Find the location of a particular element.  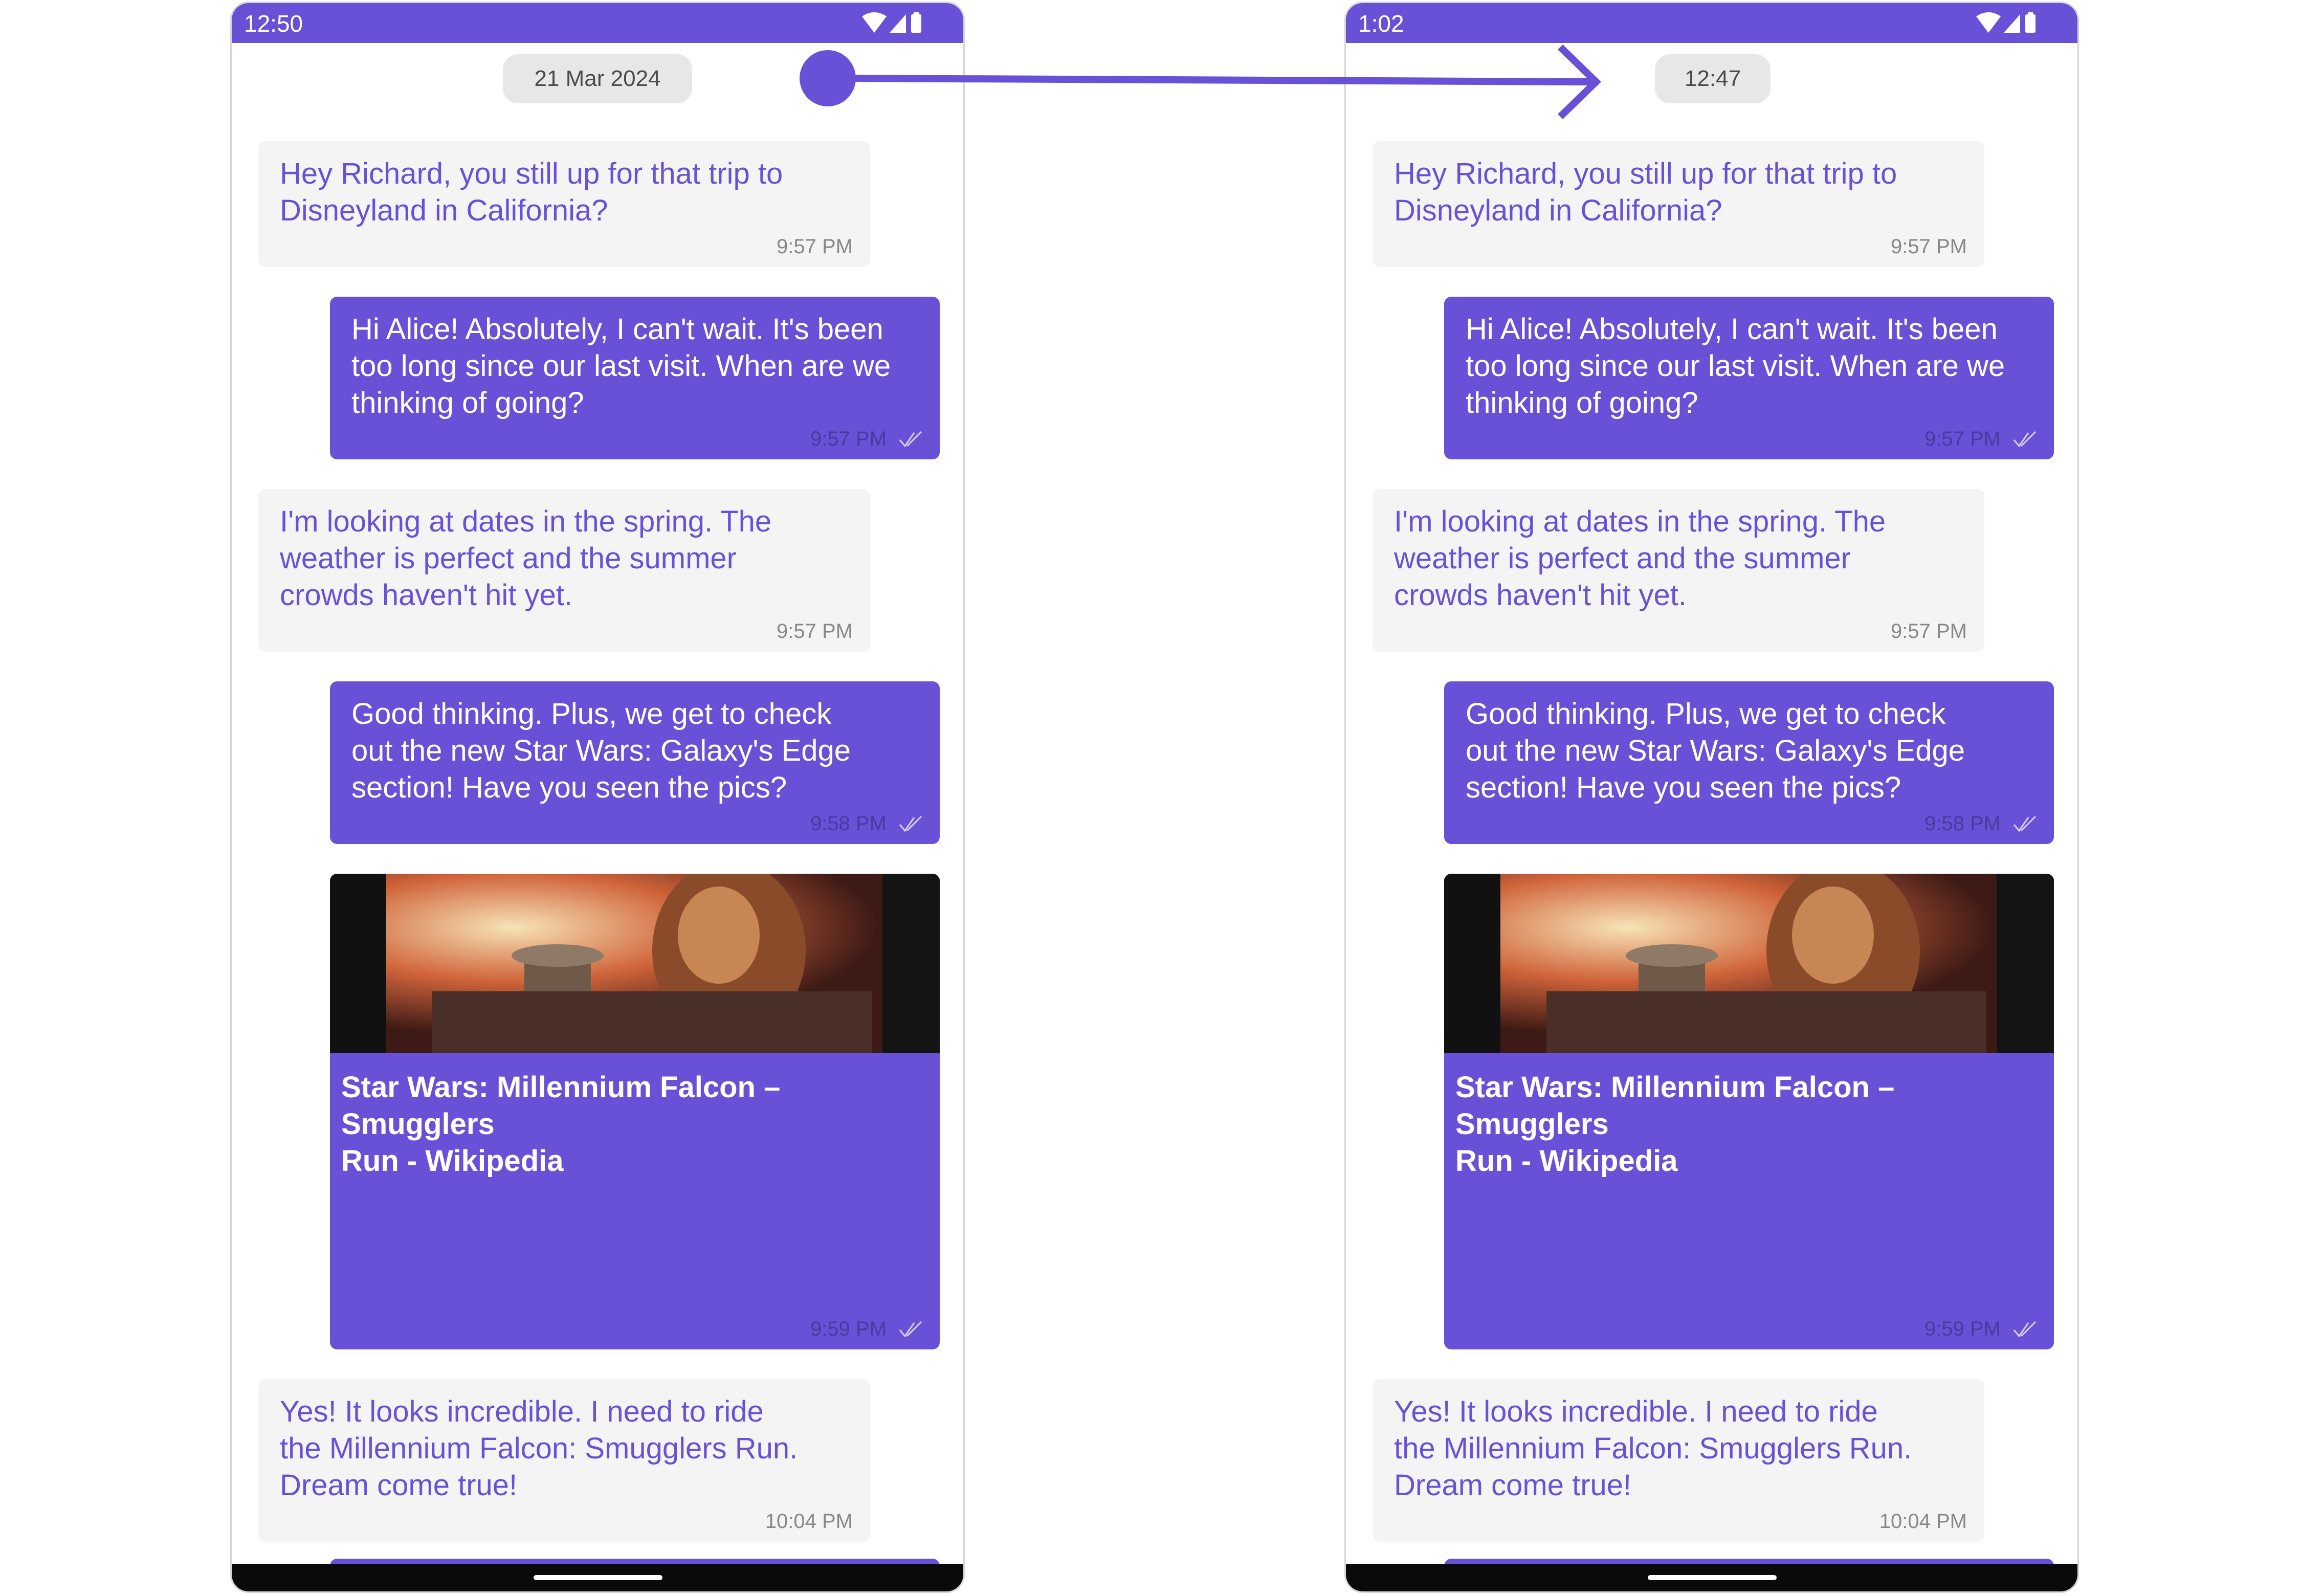

status-time: 1:02 is located at coordinates (1381, 23).